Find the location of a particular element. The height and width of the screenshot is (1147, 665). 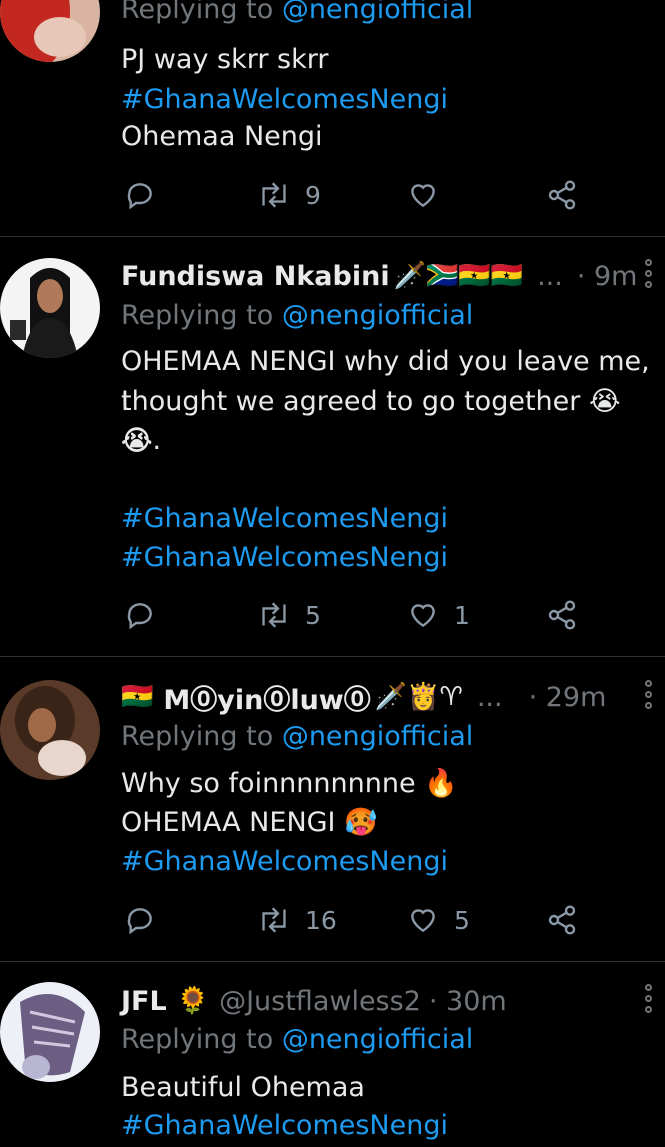

display-name: M⓪yin⓪luw⓪ is located at coordinates (266, 697).